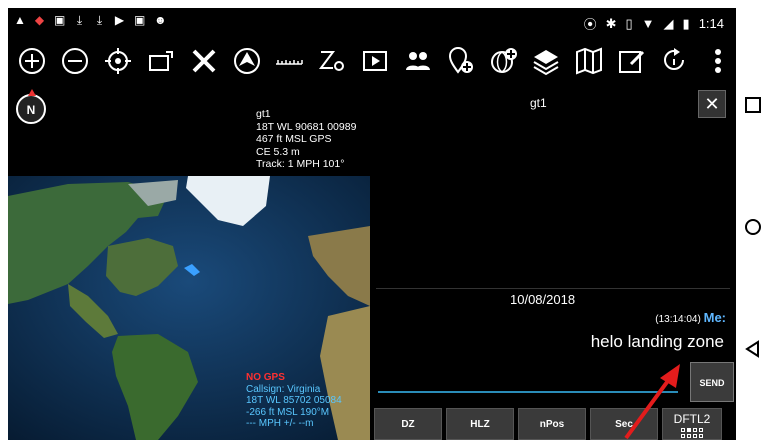 The image size is (770, 440). Describe the element at coordinates (118, 61) in the screenshot. I see `locate-icon` at that location.